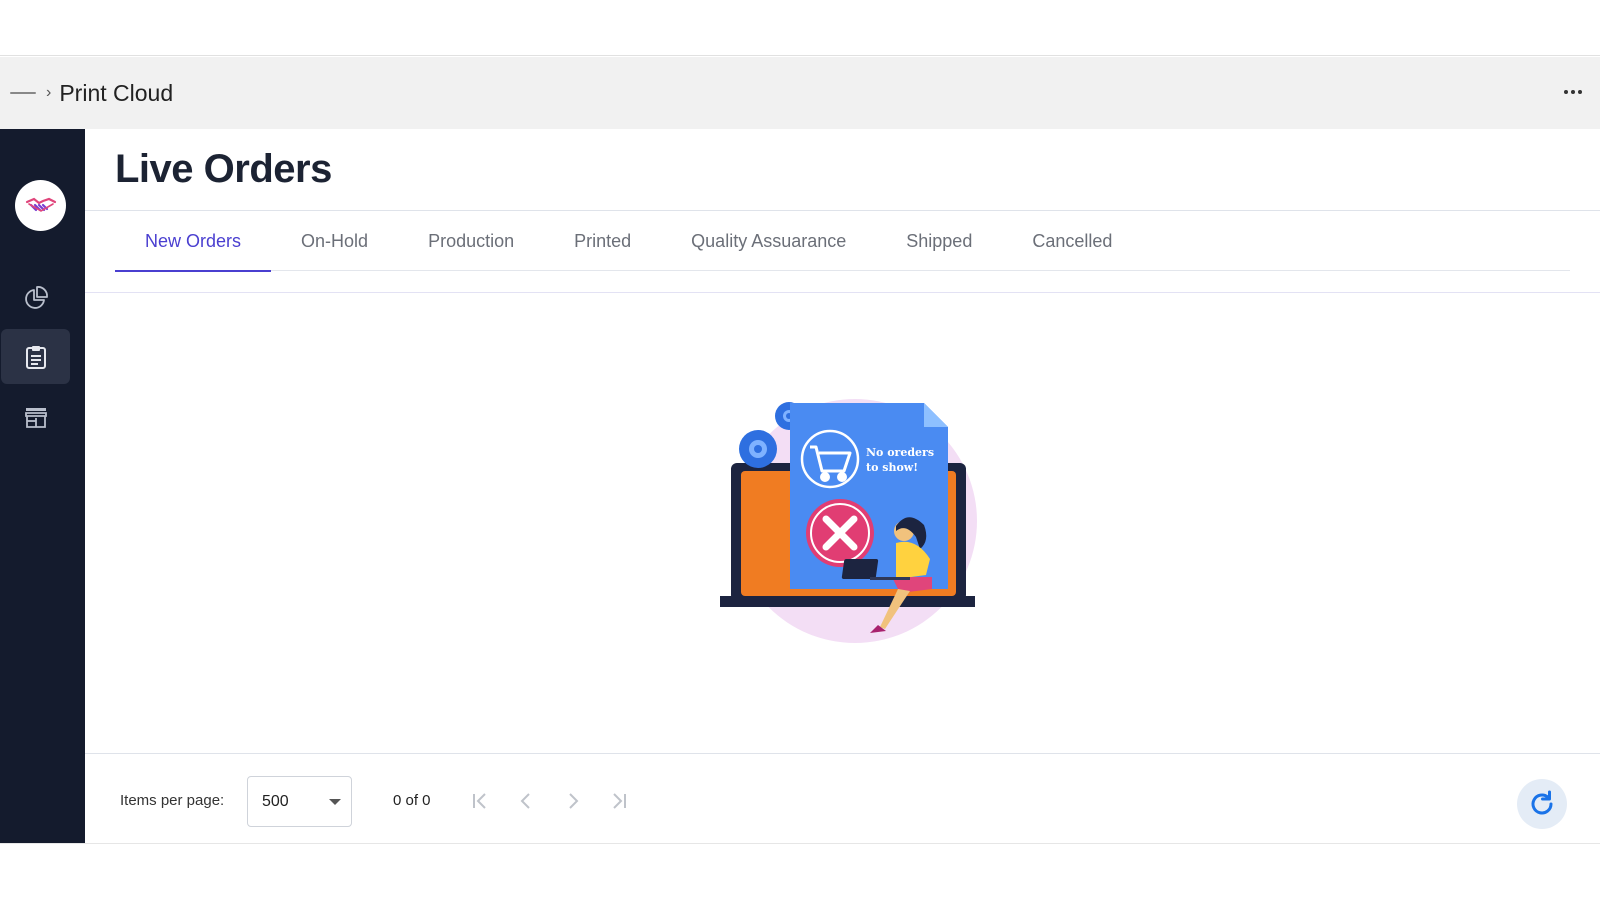 The height and width of the screenshot is (900, 1600). I want to click on refresh-button, so click(1542, 804).